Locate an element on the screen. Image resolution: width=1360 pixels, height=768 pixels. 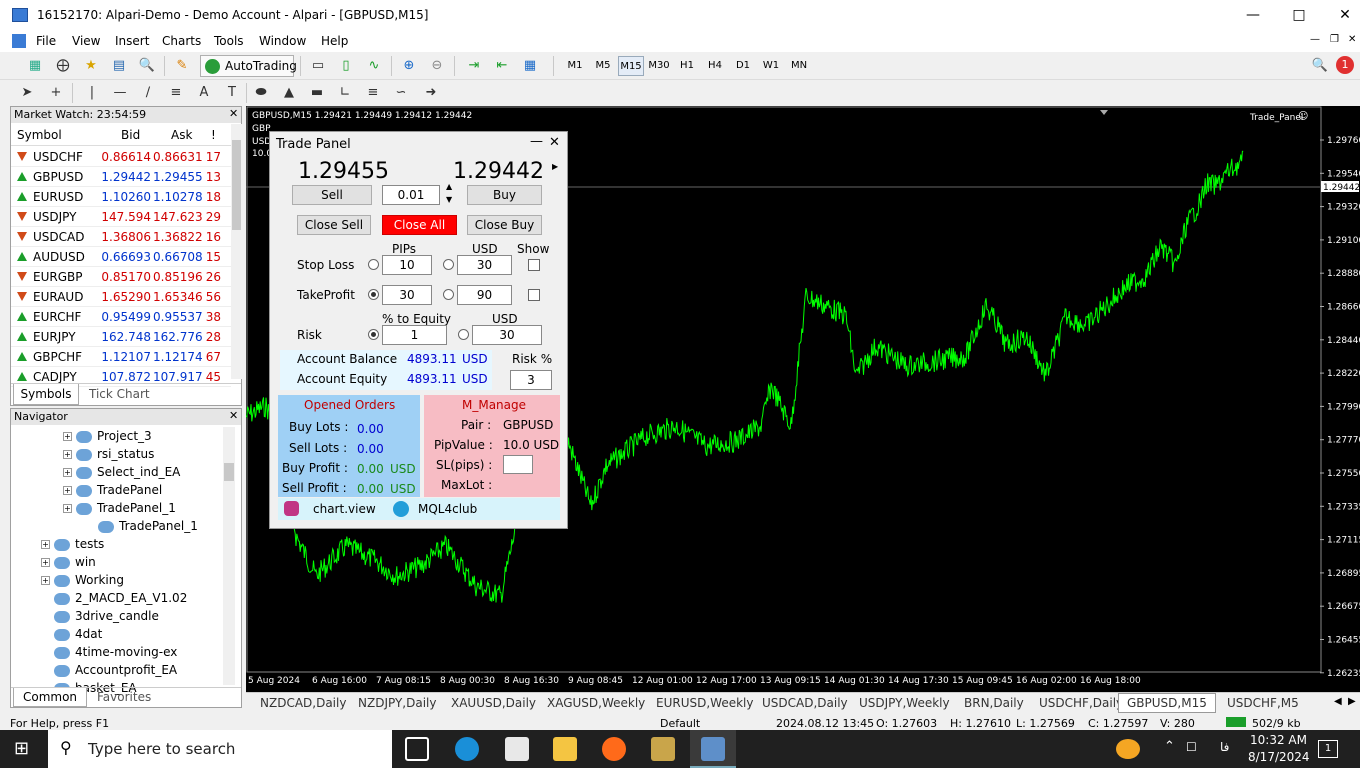
market-watch-row: GBPUSD 1.29442 1.29455 13 is located at coordinates (121, 177).